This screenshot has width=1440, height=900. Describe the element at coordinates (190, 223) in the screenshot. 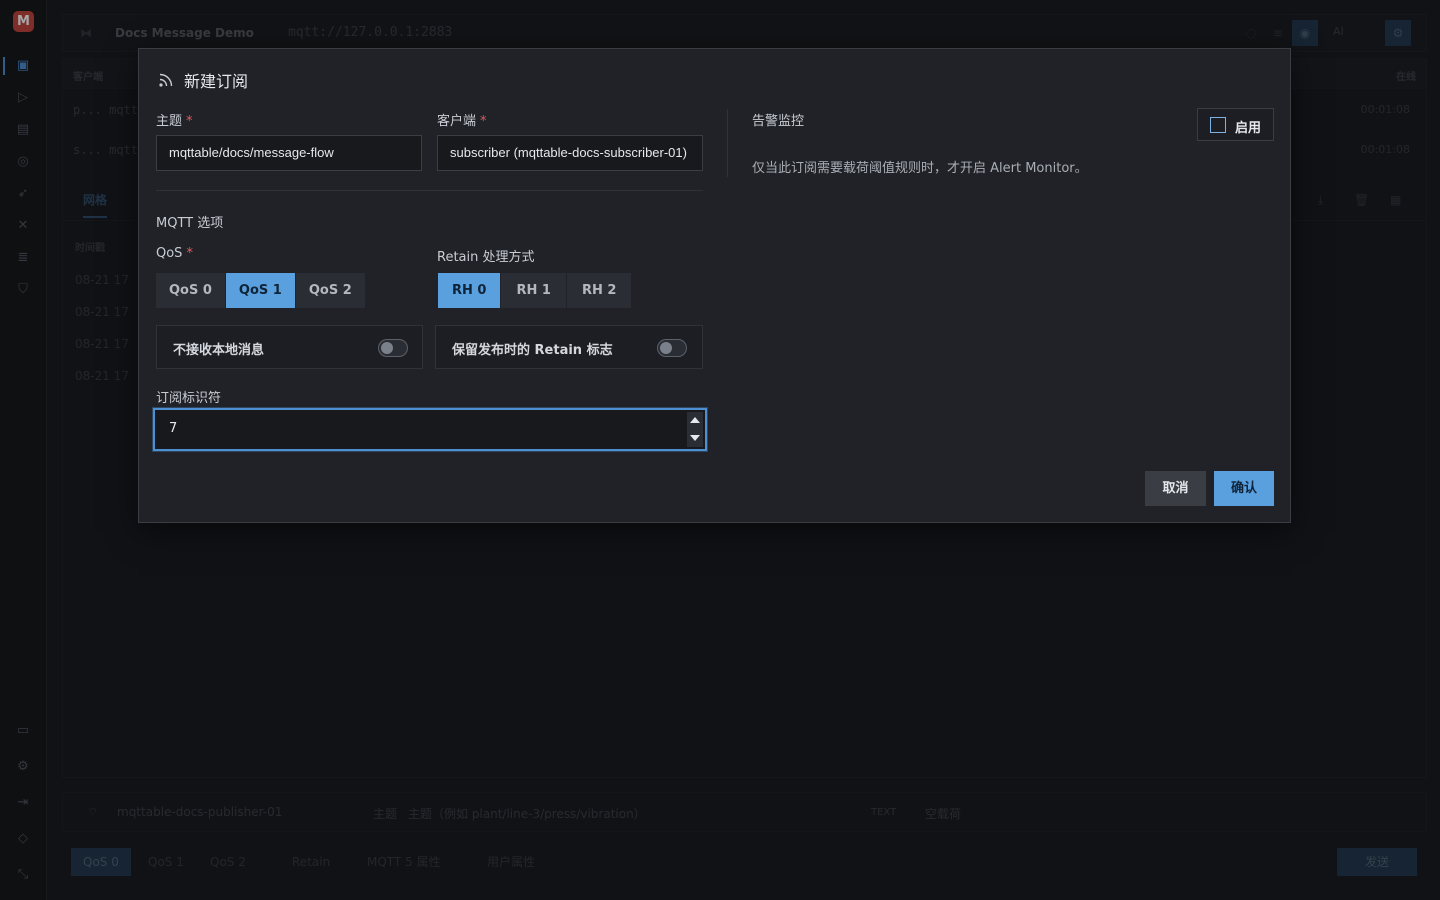

I see `mqtt-options-title: MQTT 选项` at that location.